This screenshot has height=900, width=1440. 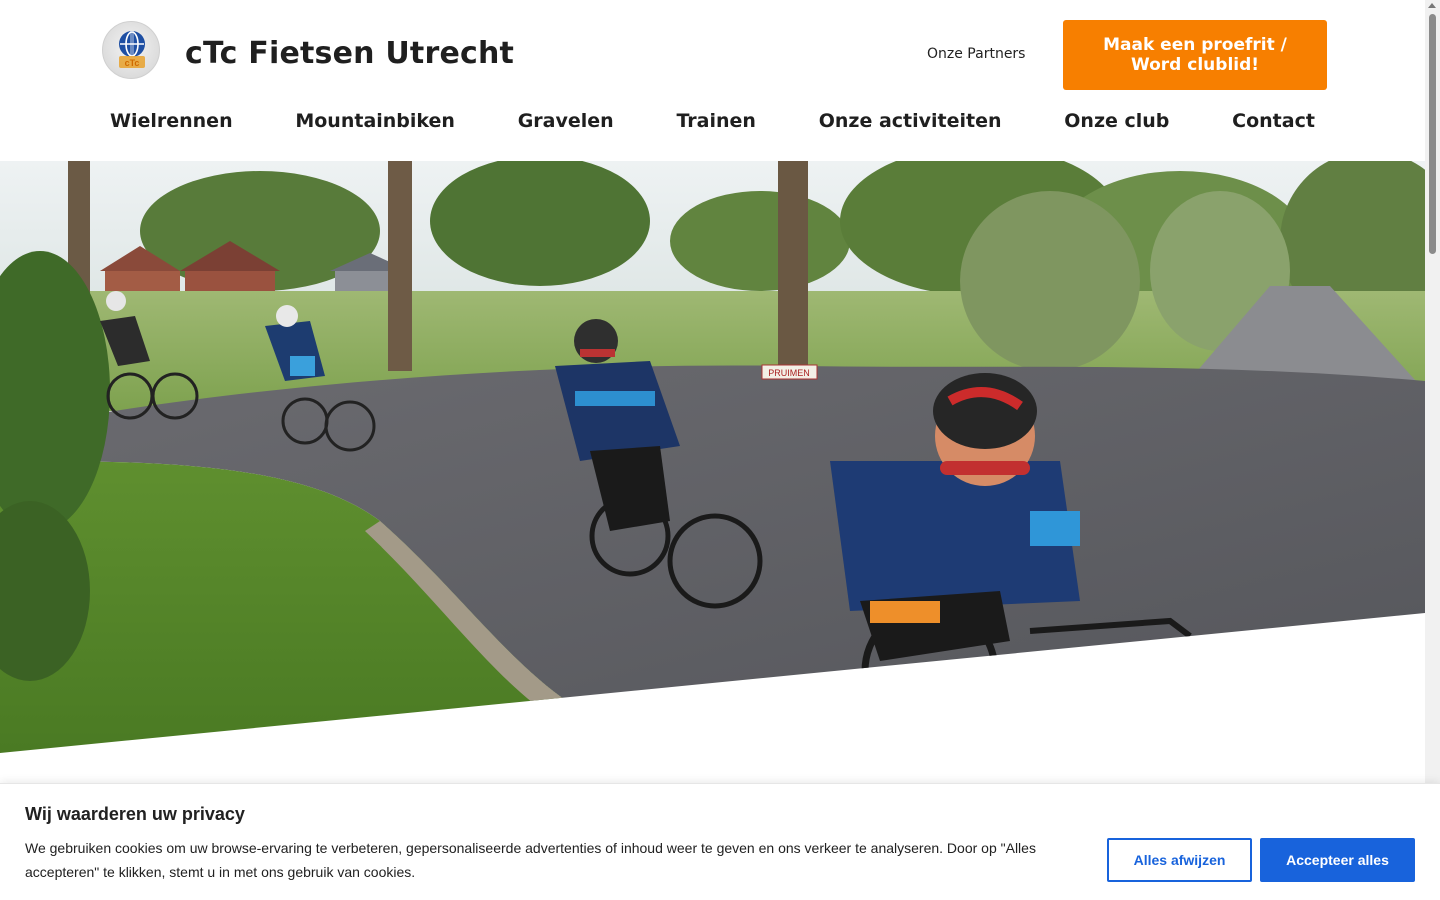 I want to click on nav-item-trainen: Trainen, so click(x=716, y=121).